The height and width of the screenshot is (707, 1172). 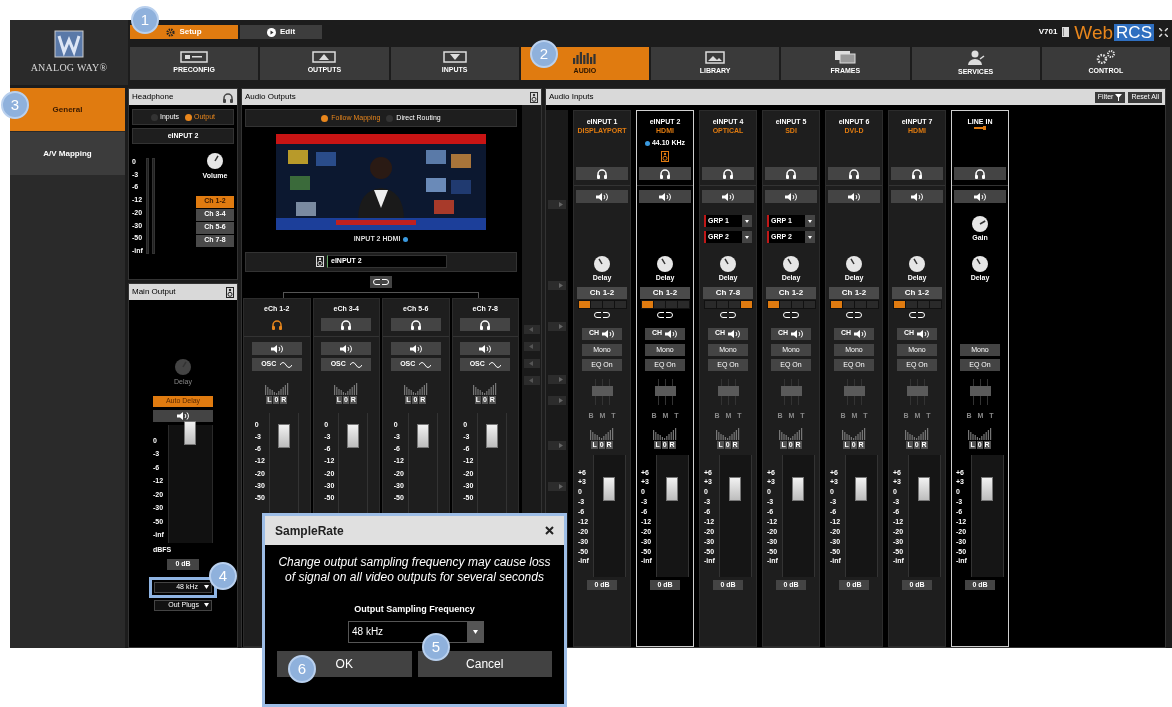 I want to click on panel-title: Audio Outputs, so click(x=270, y=97).